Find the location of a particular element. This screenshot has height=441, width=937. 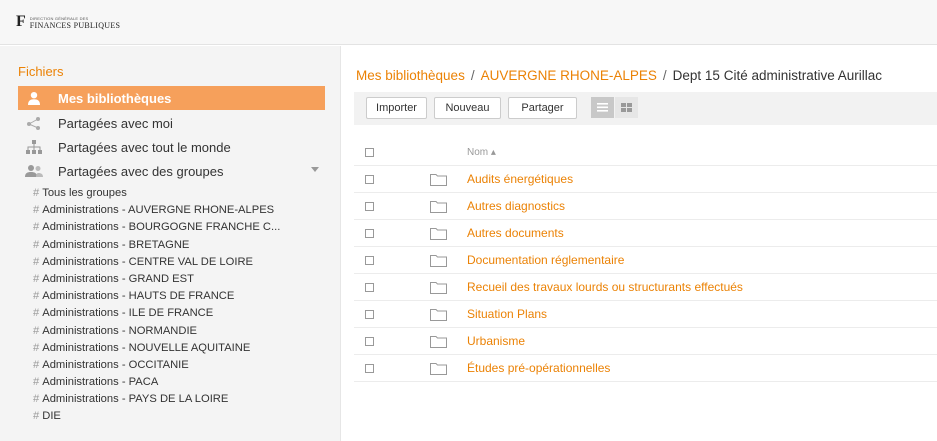

folder-name: Audits énergétiques is located at coordinates (520, 179).